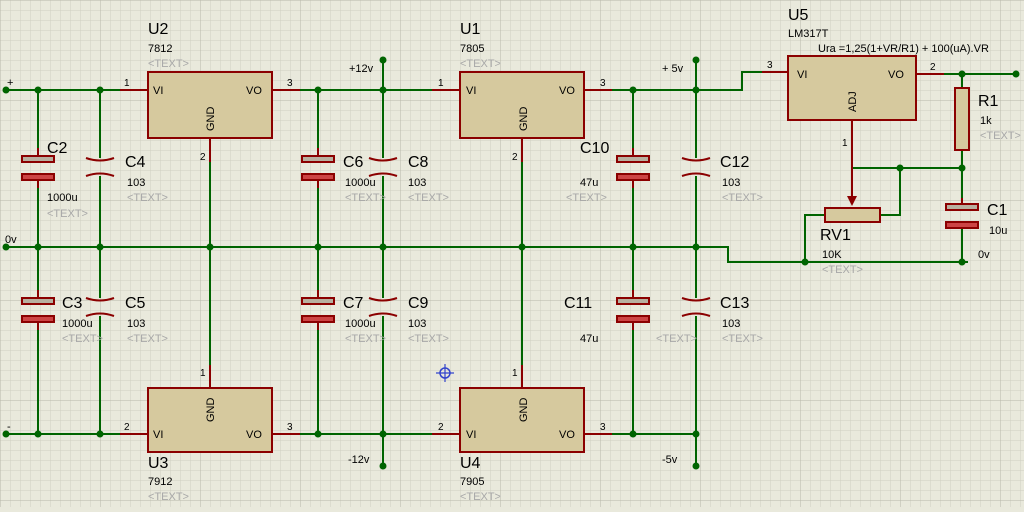 The width and height of the screenshot is (1024, 512). What do you see at coordinates (160, 482) in the screenshot?
I see `u3-value: 7912` at bounding box center [160, 482].